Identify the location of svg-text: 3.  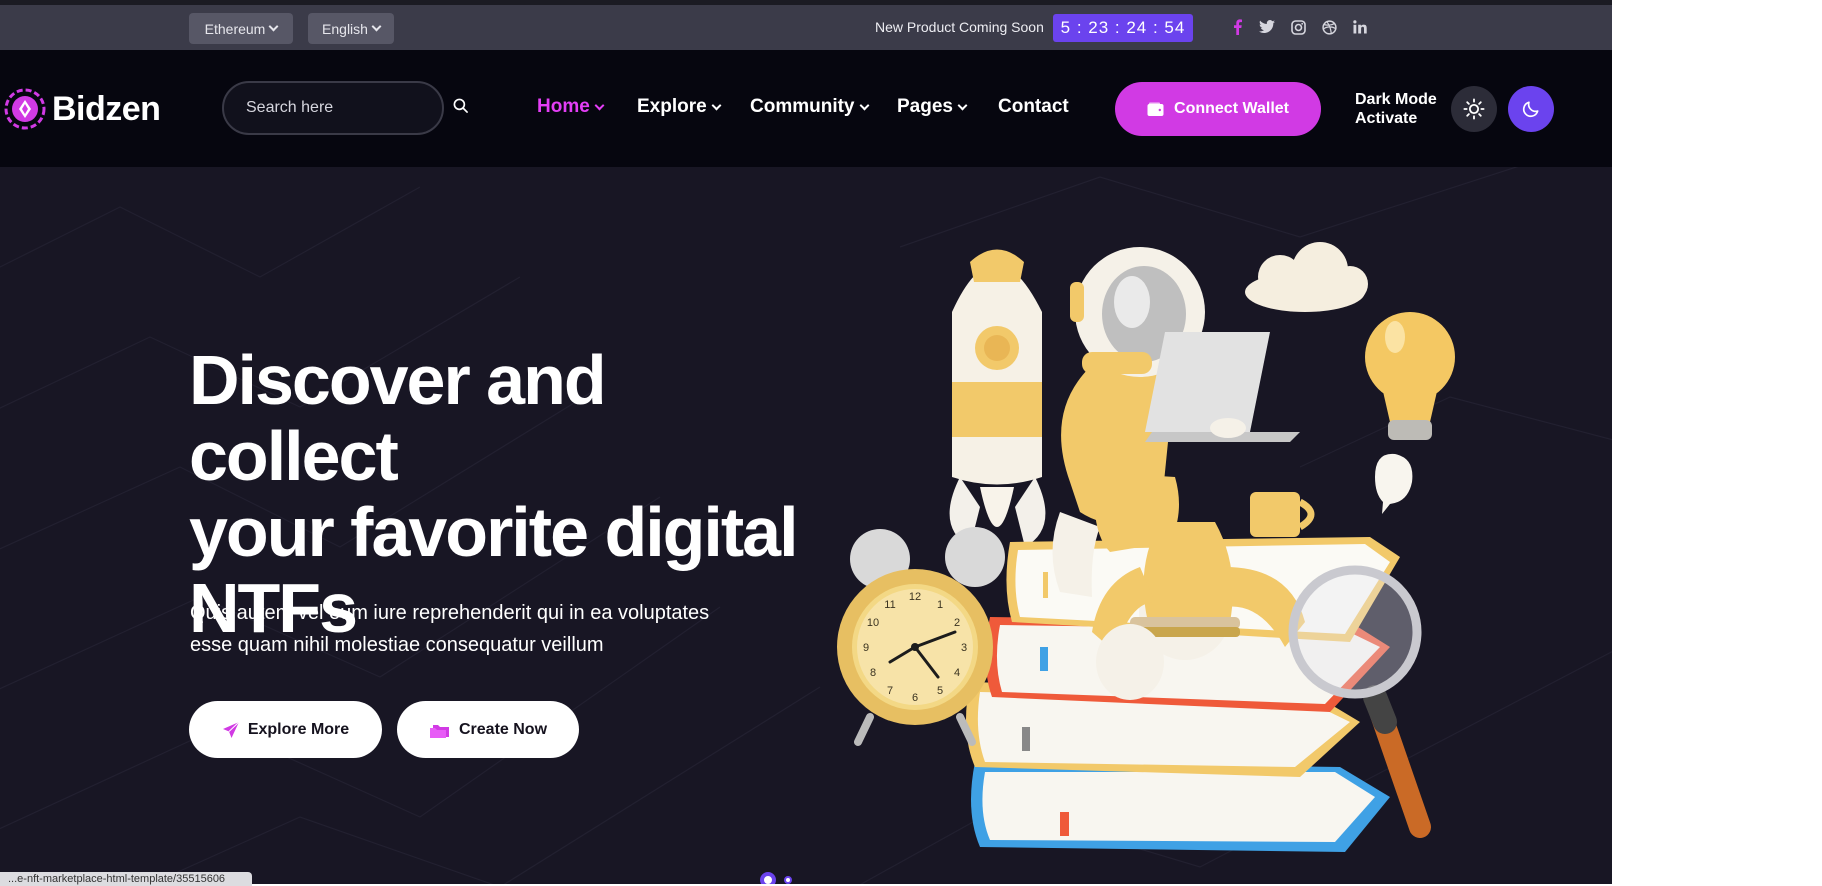
(964, 648).